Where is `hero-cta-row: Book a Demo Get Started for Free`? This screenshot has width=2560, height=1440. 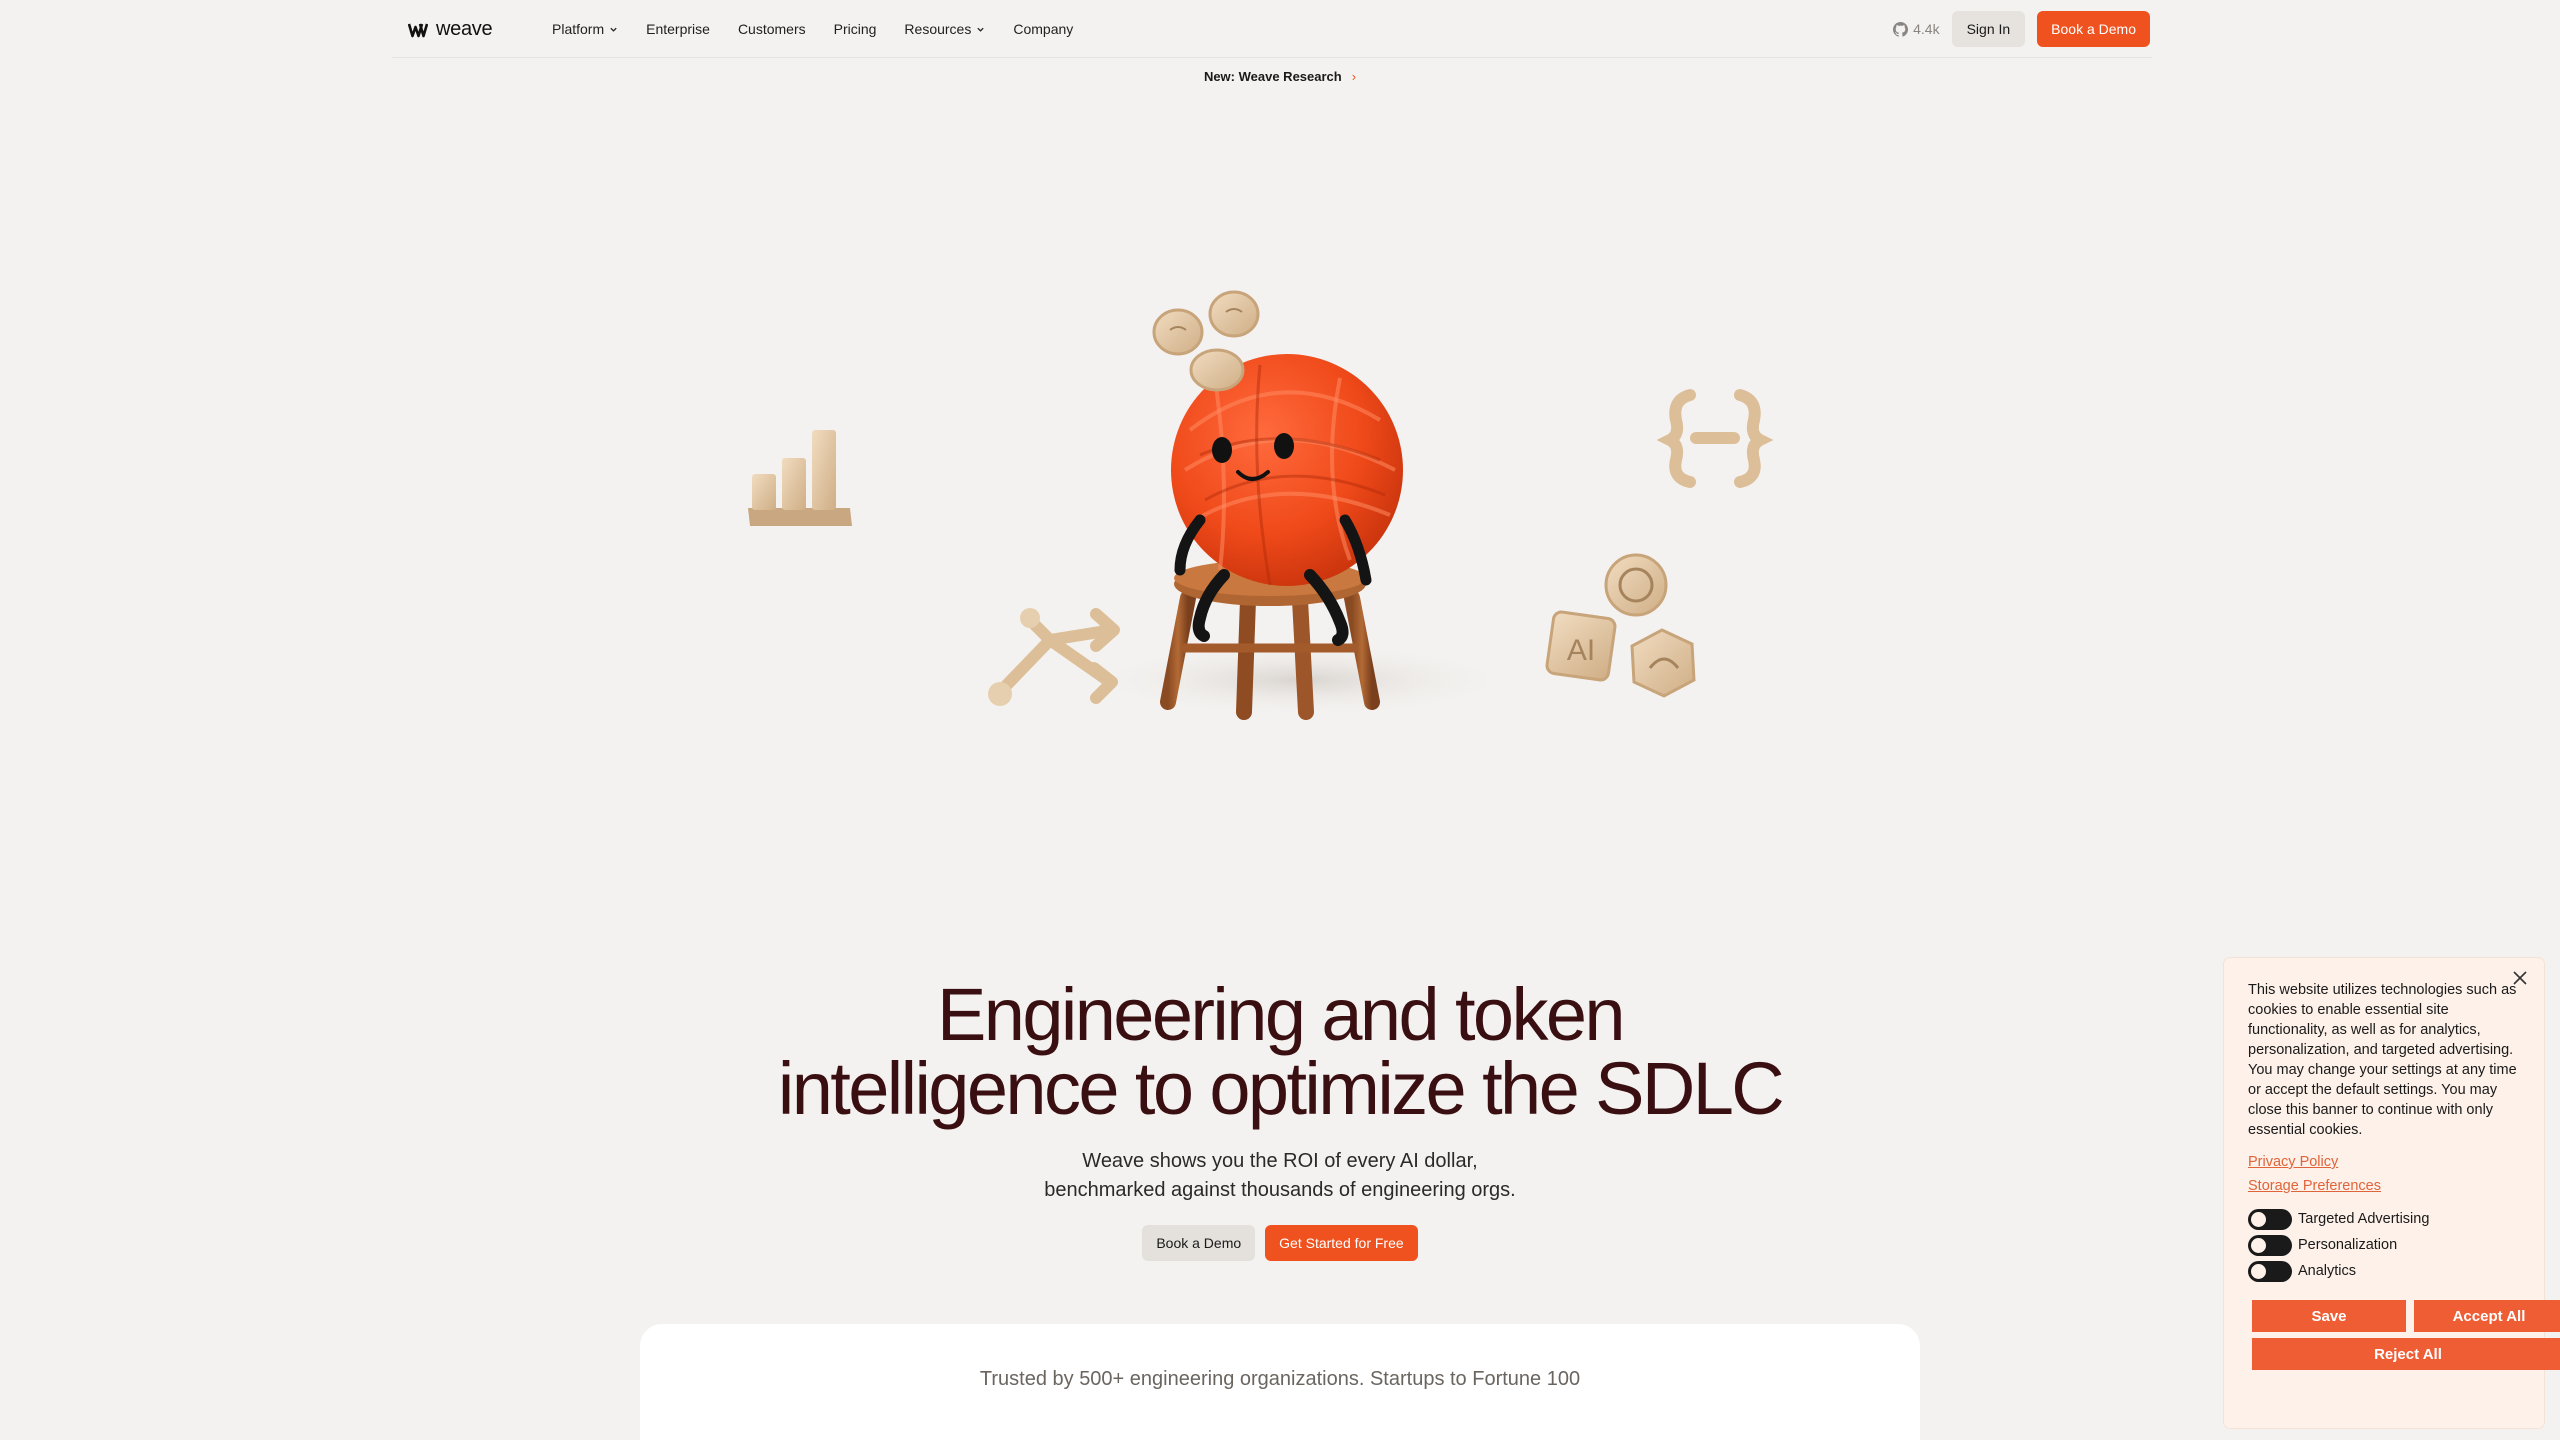
hero-cta-row: Book a Demo Get Started for Free is located at coordinates (1280, 1243).